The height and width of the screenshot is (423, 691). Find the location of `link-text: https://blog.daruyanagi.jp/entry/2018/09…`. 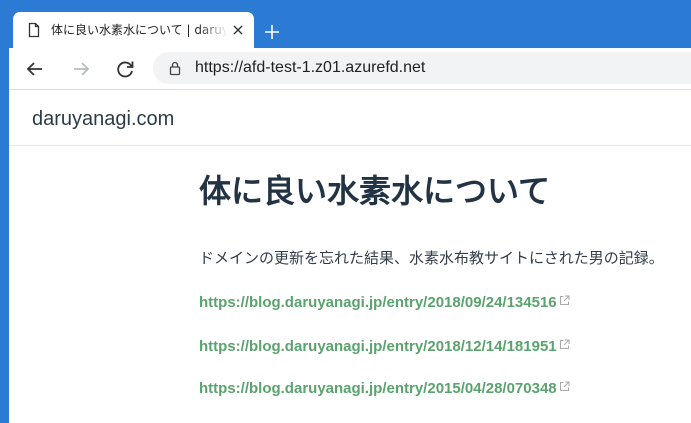

link-text: https://blog.daruyanagi.jp/entry/2018/09… is located at coordinates (378, 302).